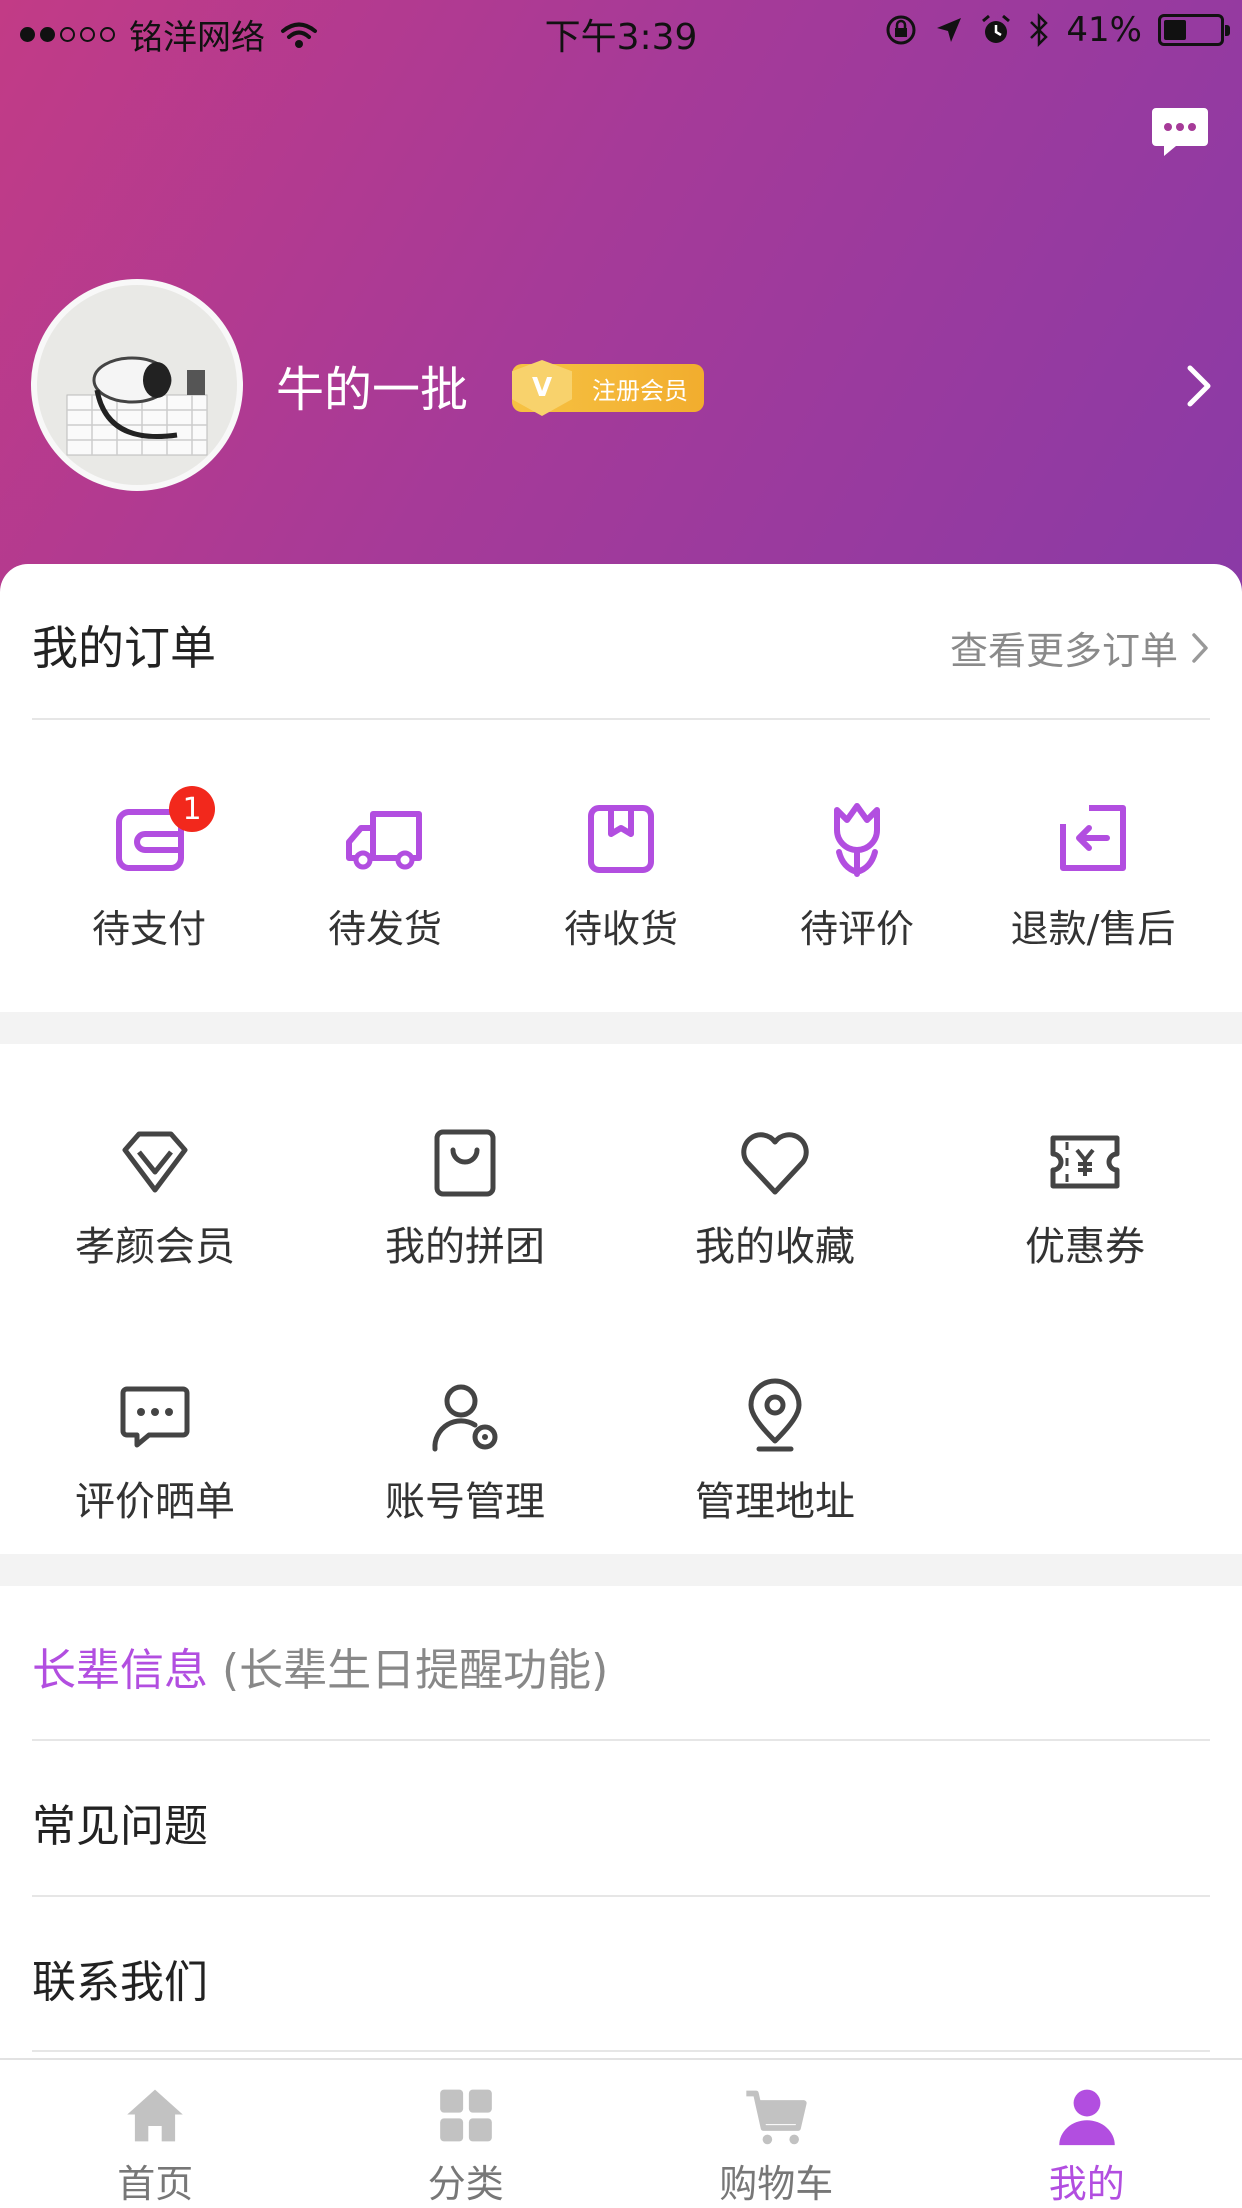 This screenshot has width=1242, height=2208. I want to click on service-account: 账号管理, so click(465, 1451).